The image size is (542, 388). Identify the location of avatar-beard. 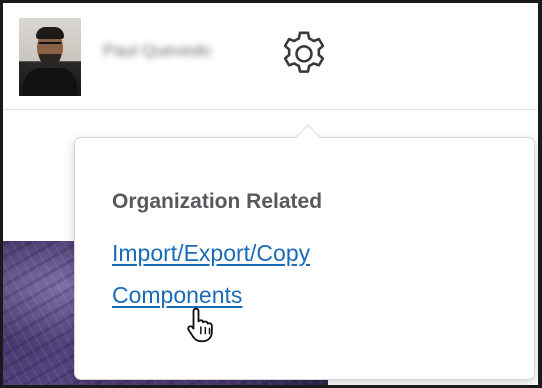
(50, 60).